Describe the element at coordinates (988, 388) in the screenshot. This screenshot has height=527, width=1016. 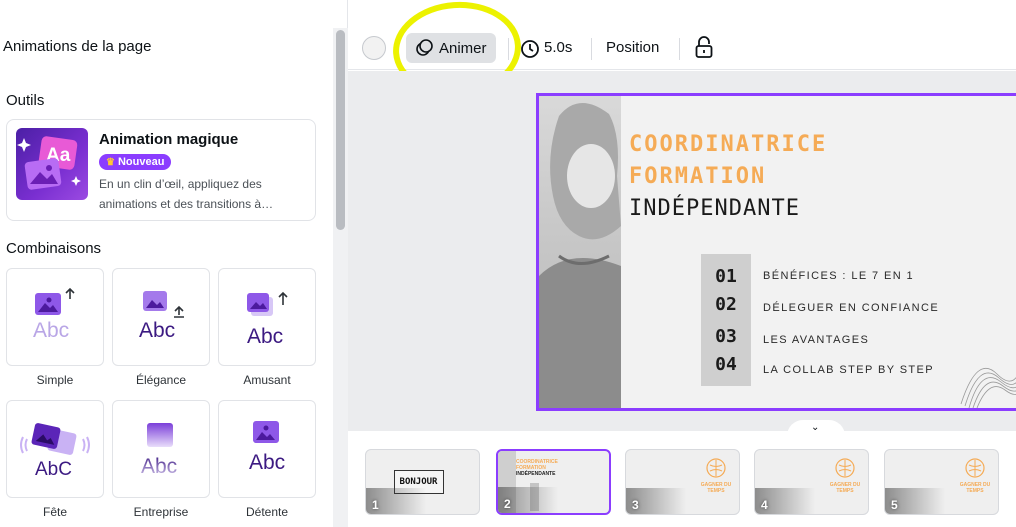
I see `wave-decoration` at that location.